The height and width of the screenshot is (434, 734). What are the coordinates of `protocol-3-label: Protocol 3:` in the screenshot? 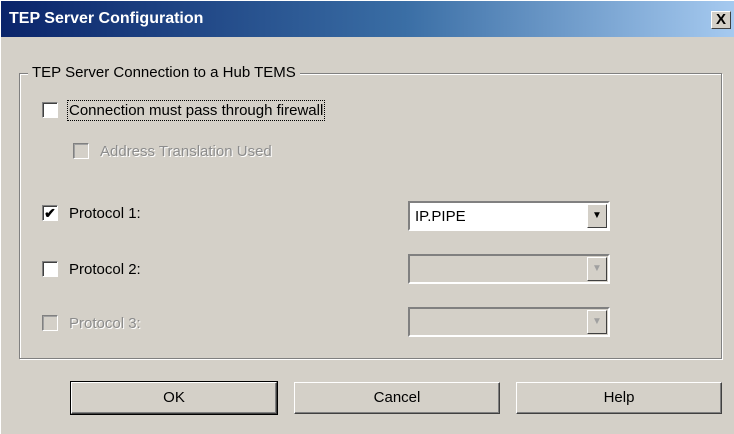 It's located at (105, 323).